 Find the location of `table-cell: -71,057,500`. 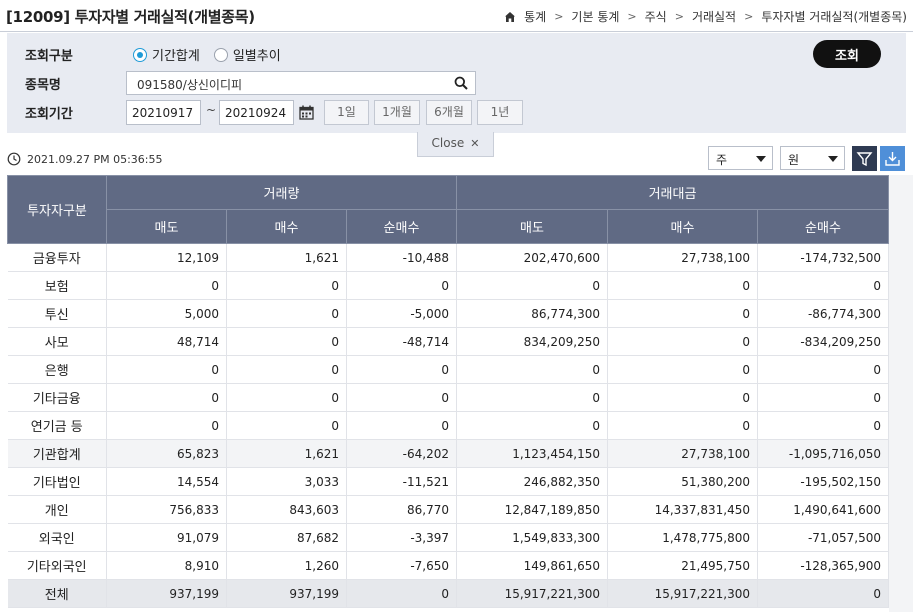

table-cell: -71,057,500 is located at coordinates (823, 537).